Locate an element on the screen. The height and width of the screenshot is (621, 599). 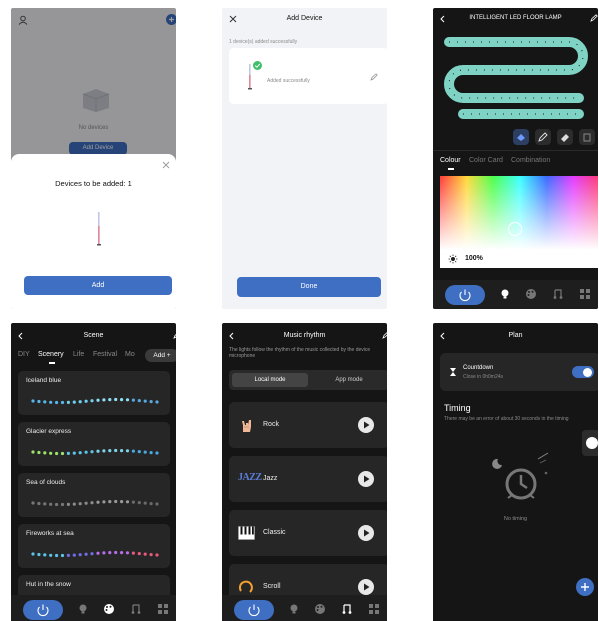
eraser-tool-button is located at coordinates (565, 137).